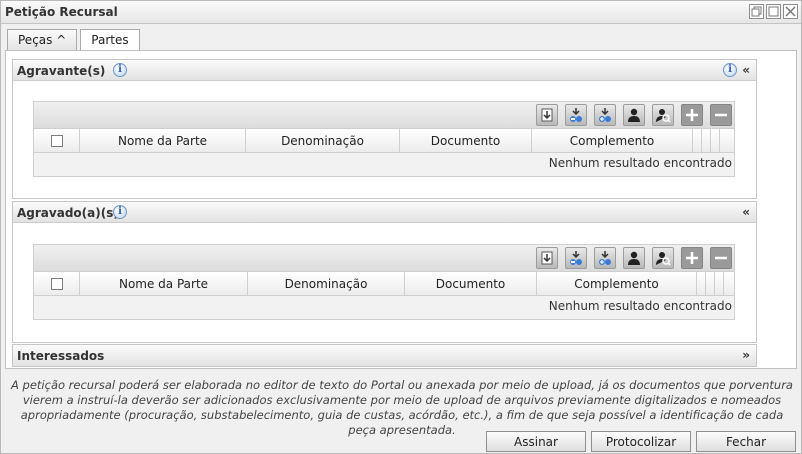 The height and width of the screenshot is (454, 802). What do you see at coordinates (746, 212) in the screenshot?
I see `collapse-agravados-button: «` at bounding box center [746, 212].